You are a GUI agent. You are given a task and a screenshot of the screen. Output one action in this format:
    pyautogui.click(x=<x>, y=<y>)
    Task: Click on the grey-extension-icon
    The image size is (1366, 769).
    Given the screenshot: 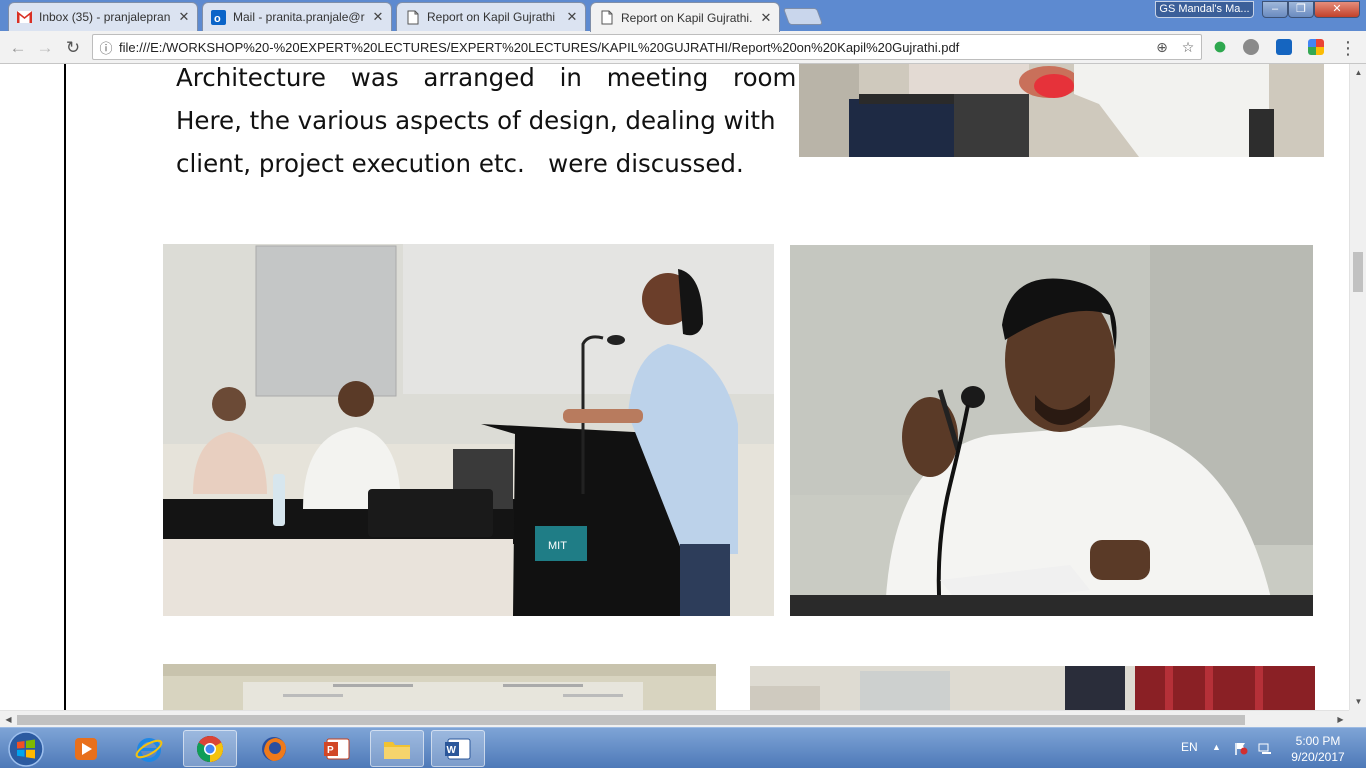 What is the action you would take?
    pyautogui.click(x=1251, y=47)
    